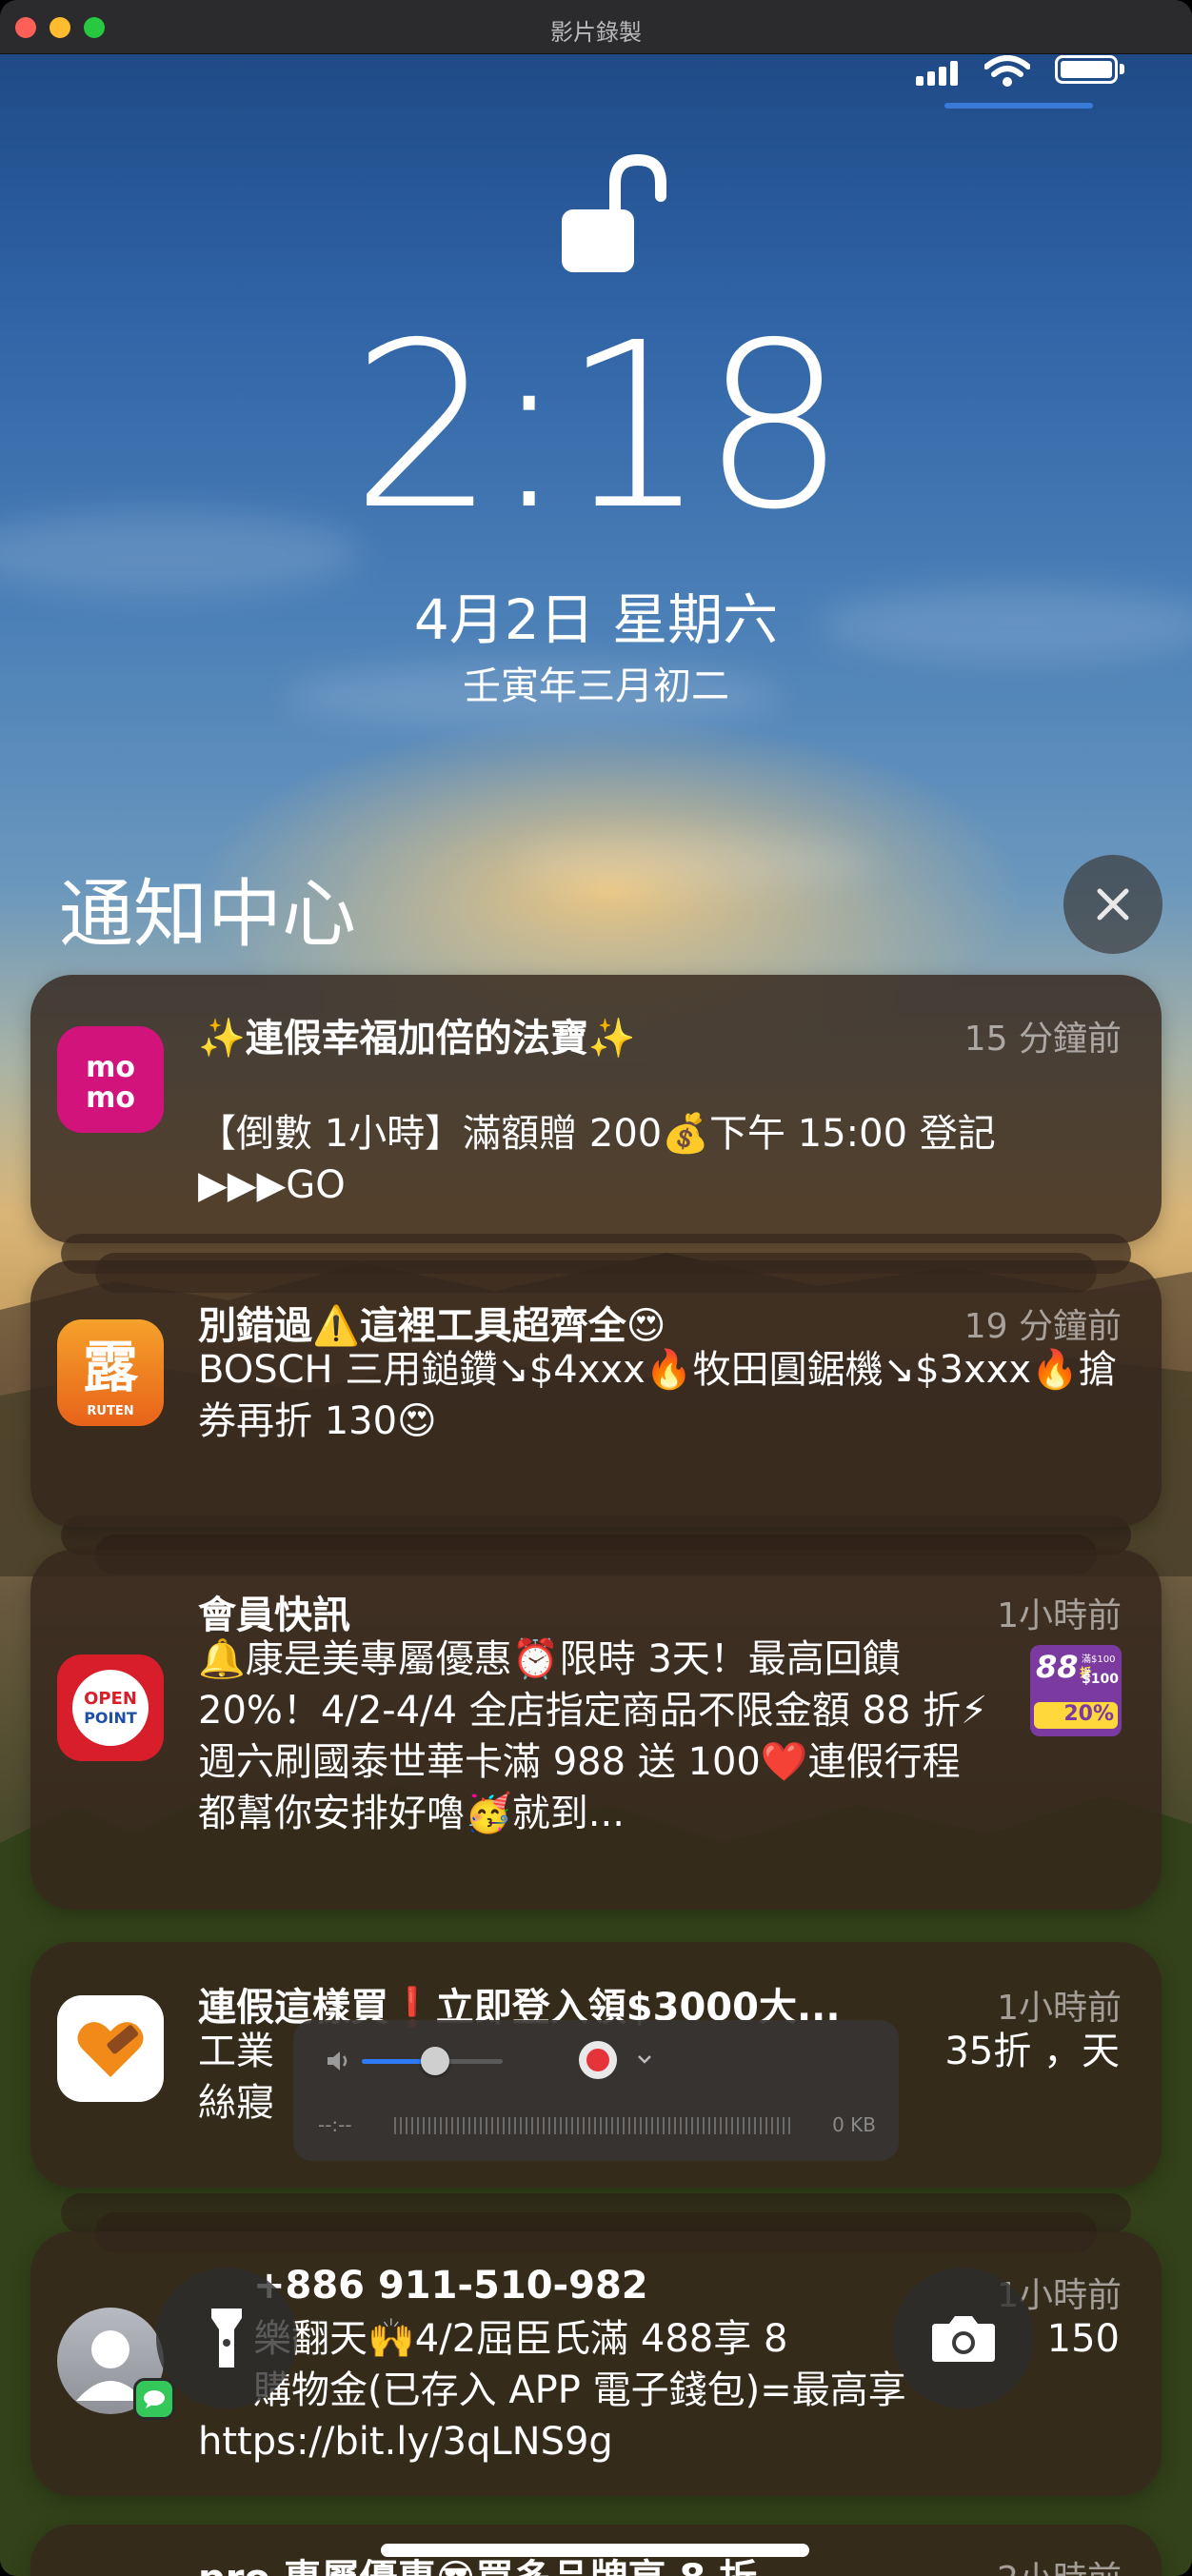  What do you see at coordinates (1058, 1667) in the screenshot?
I see `promo-discount: 88` at bounding box center [1058, 1667].